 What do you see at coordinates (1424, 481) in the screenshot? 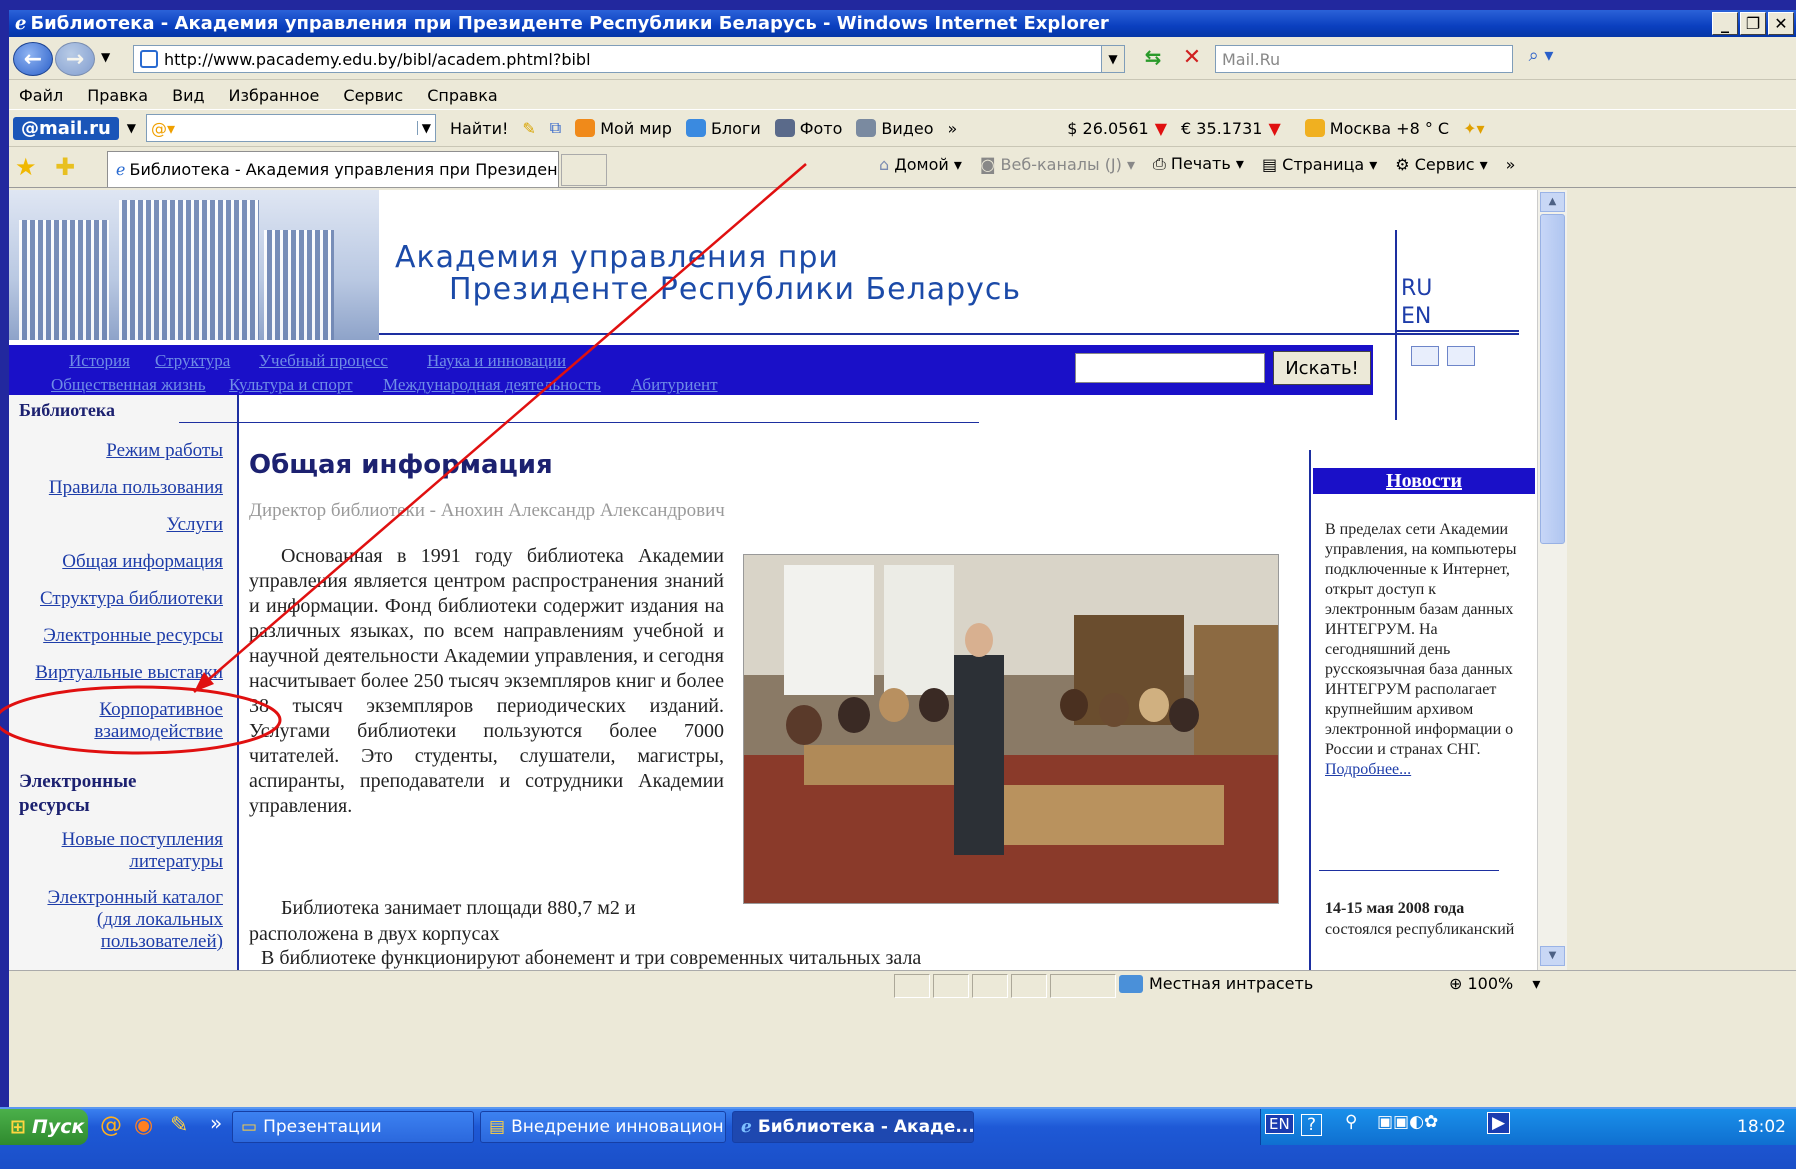
I see `news-heading: Новости` at bounding box center [1424, 481].